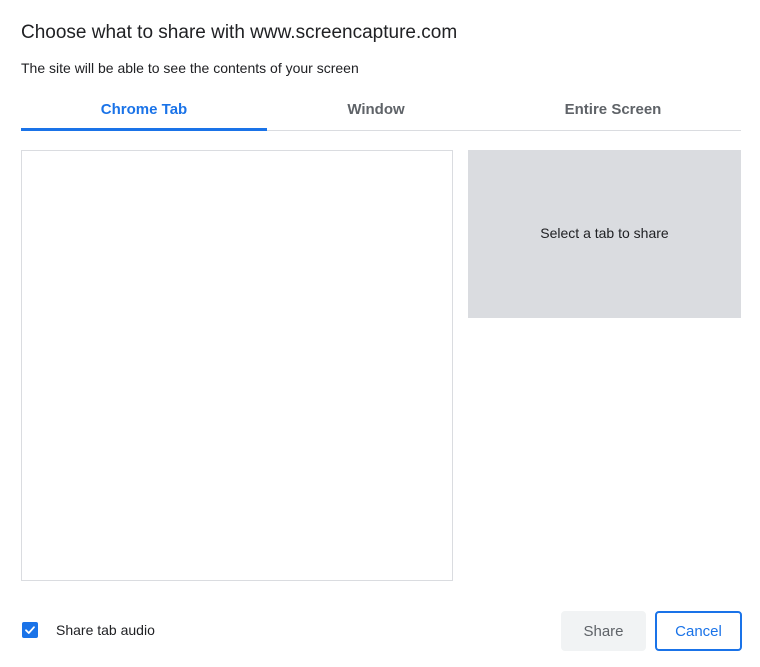 This screenshot has height=667, width=760. I want to click on active-tab-indicator, so click(144, 129).